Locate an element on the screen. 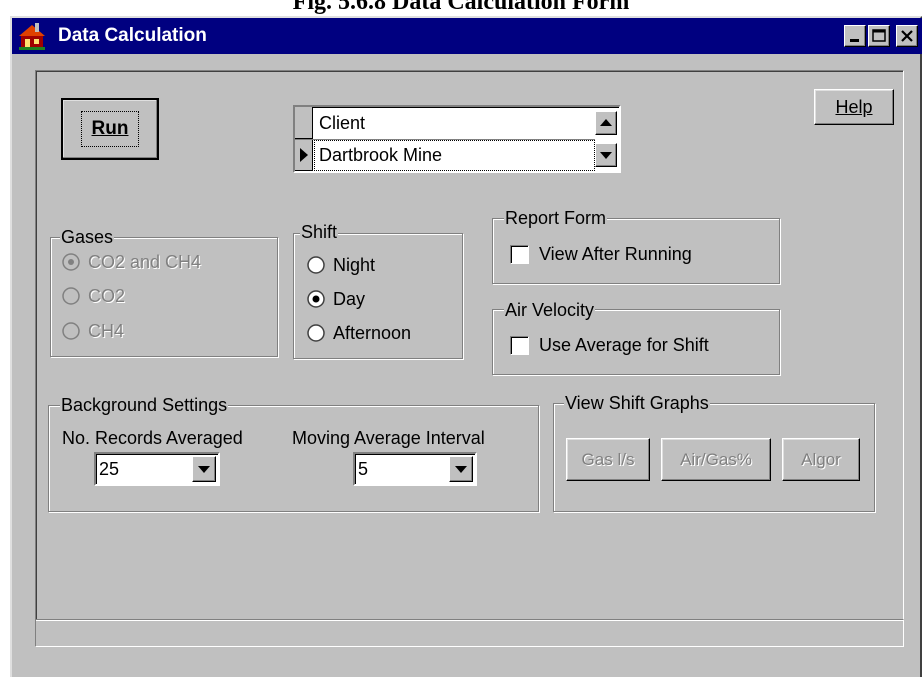  moving-average-interval-dropdown-button is located at coordinates (461, 469).